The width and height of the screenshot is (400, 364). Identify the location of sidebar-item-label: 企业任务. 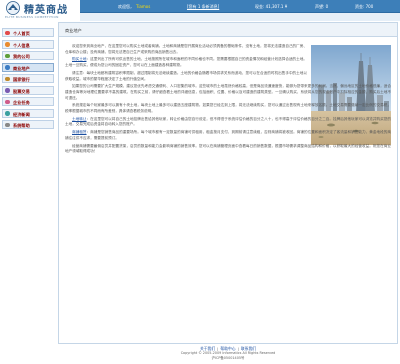
(21, 102).